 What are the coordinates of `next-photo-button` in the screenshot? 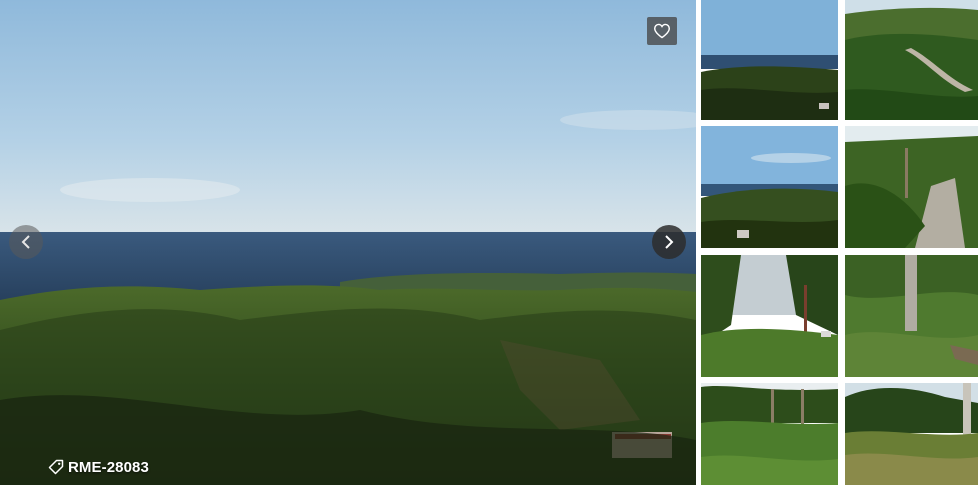 It's located at (669, 242).